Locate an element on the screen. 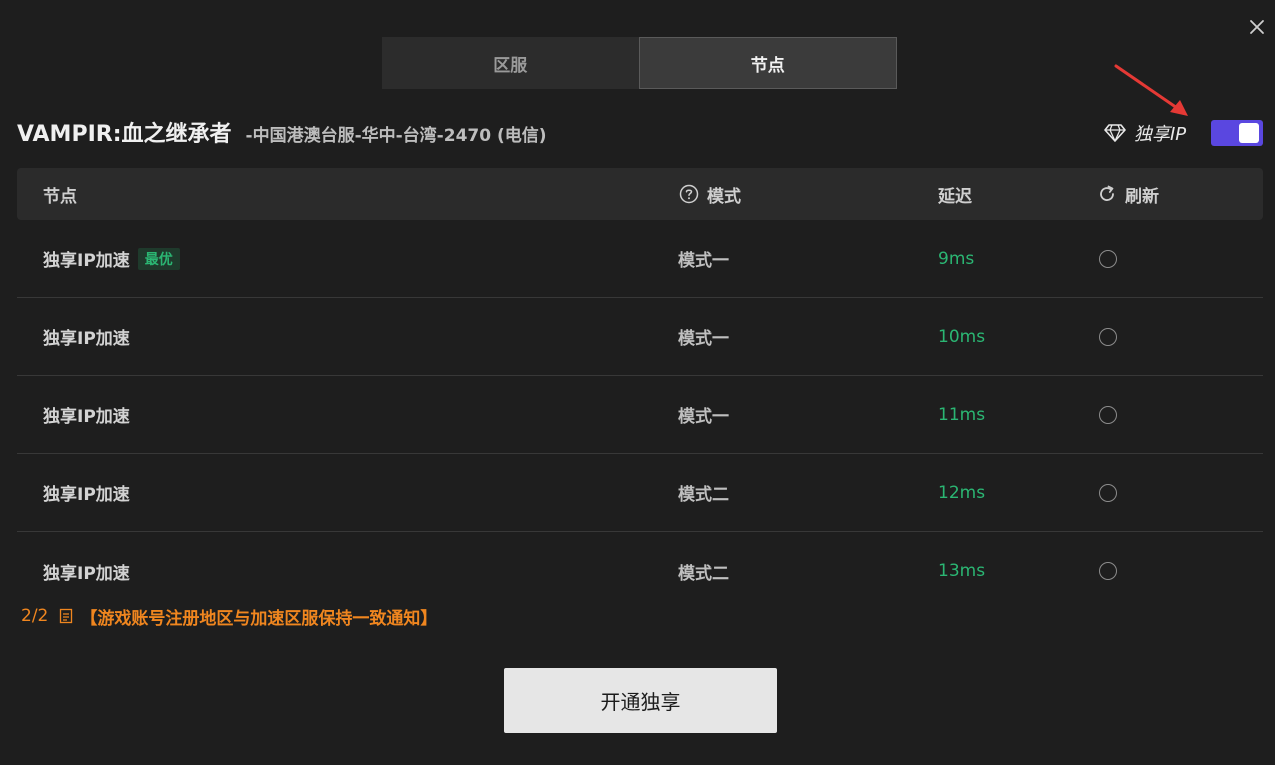 This screenshot has height=765, width=1275. exclusive-ip-label: 独享IP is located at coordinates (1160, 134).